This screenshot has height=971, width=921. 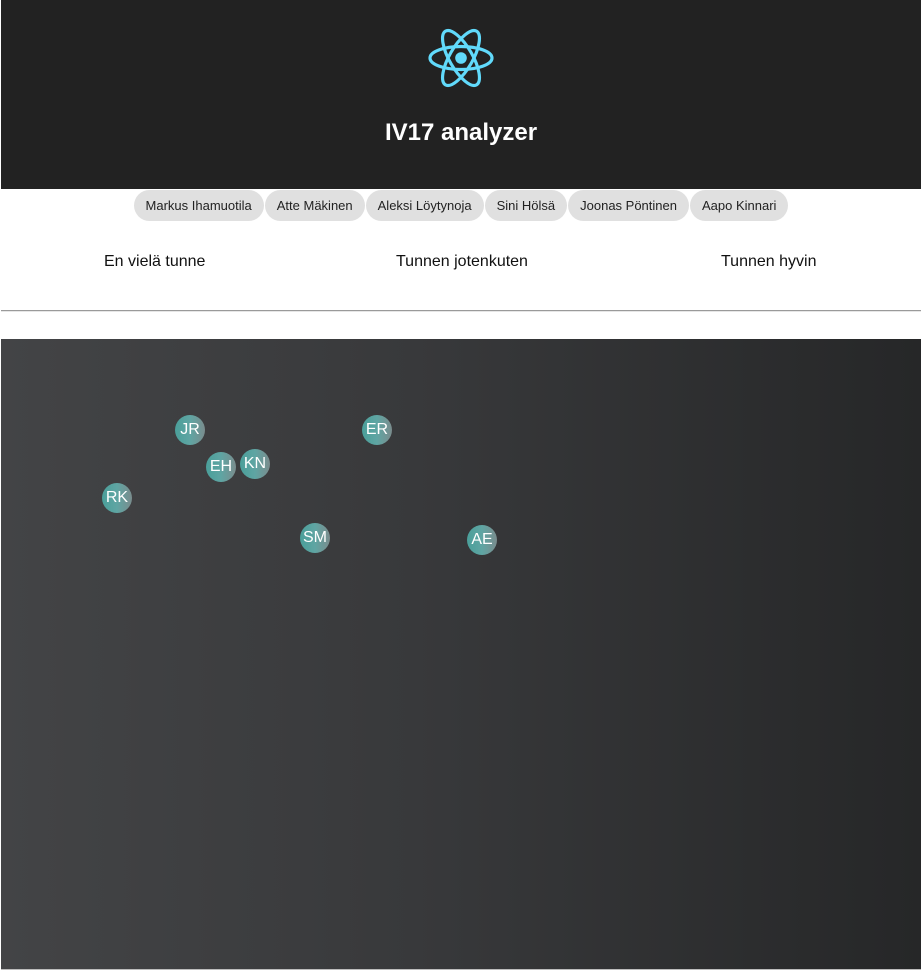 I want to click on person-tab-aapo-kinnari: Aapo Kinnari, so click(x=739, y=205).